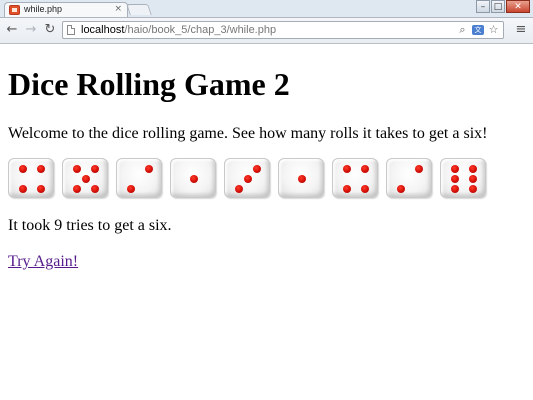 Image resolution: width=533 pixels, height=400 pixels. Describe the element at coordinates (478, 30) in the screenshot. I see `translate-icon: 文` at that location.